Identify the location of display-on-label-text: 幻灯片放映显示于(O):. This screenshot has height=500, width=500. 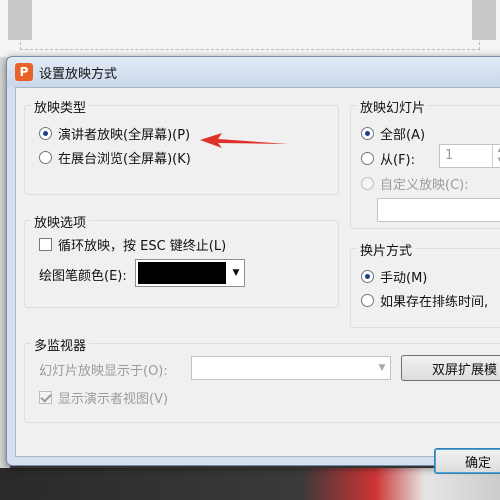
(103, 371).